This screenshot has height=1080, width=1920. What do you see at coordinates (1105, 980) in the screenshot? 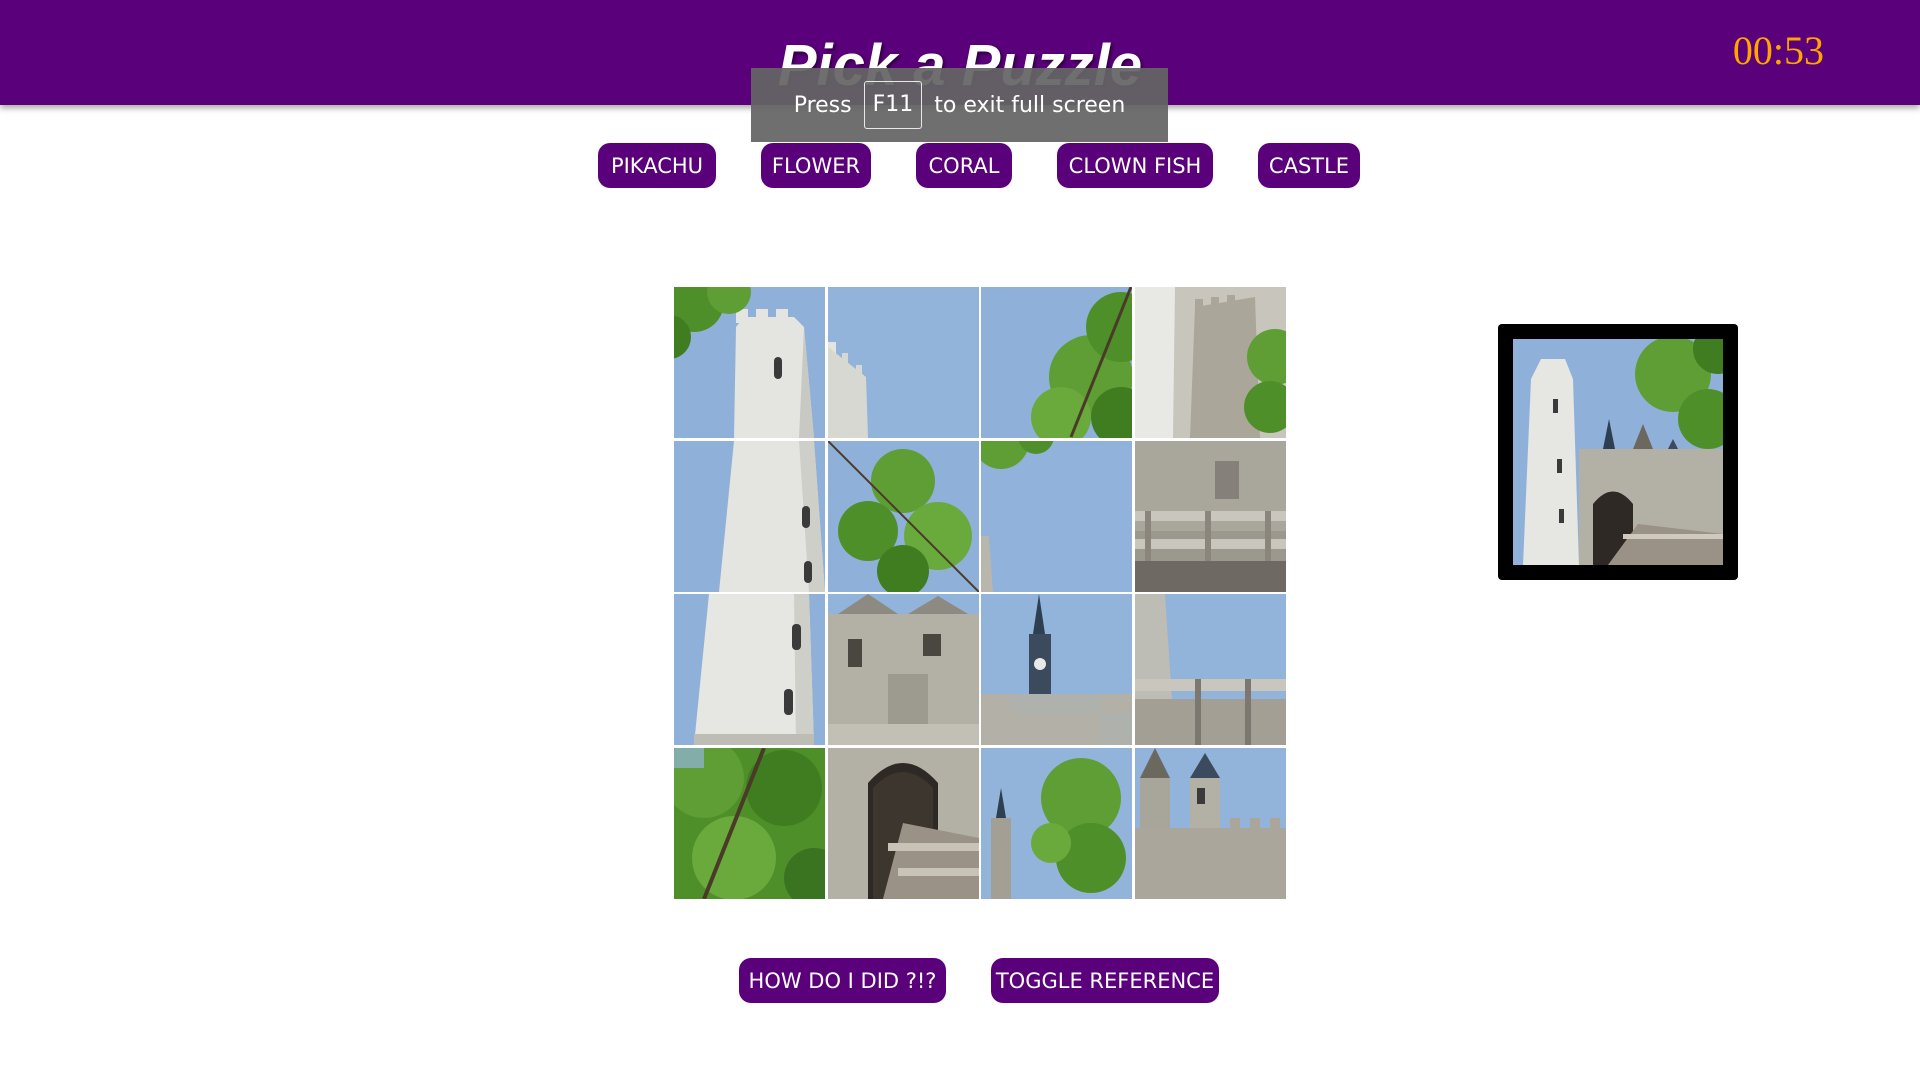
I see `toggle-reference-button: TOGGLE REFERENCE` at bounding box center [1105, 980].